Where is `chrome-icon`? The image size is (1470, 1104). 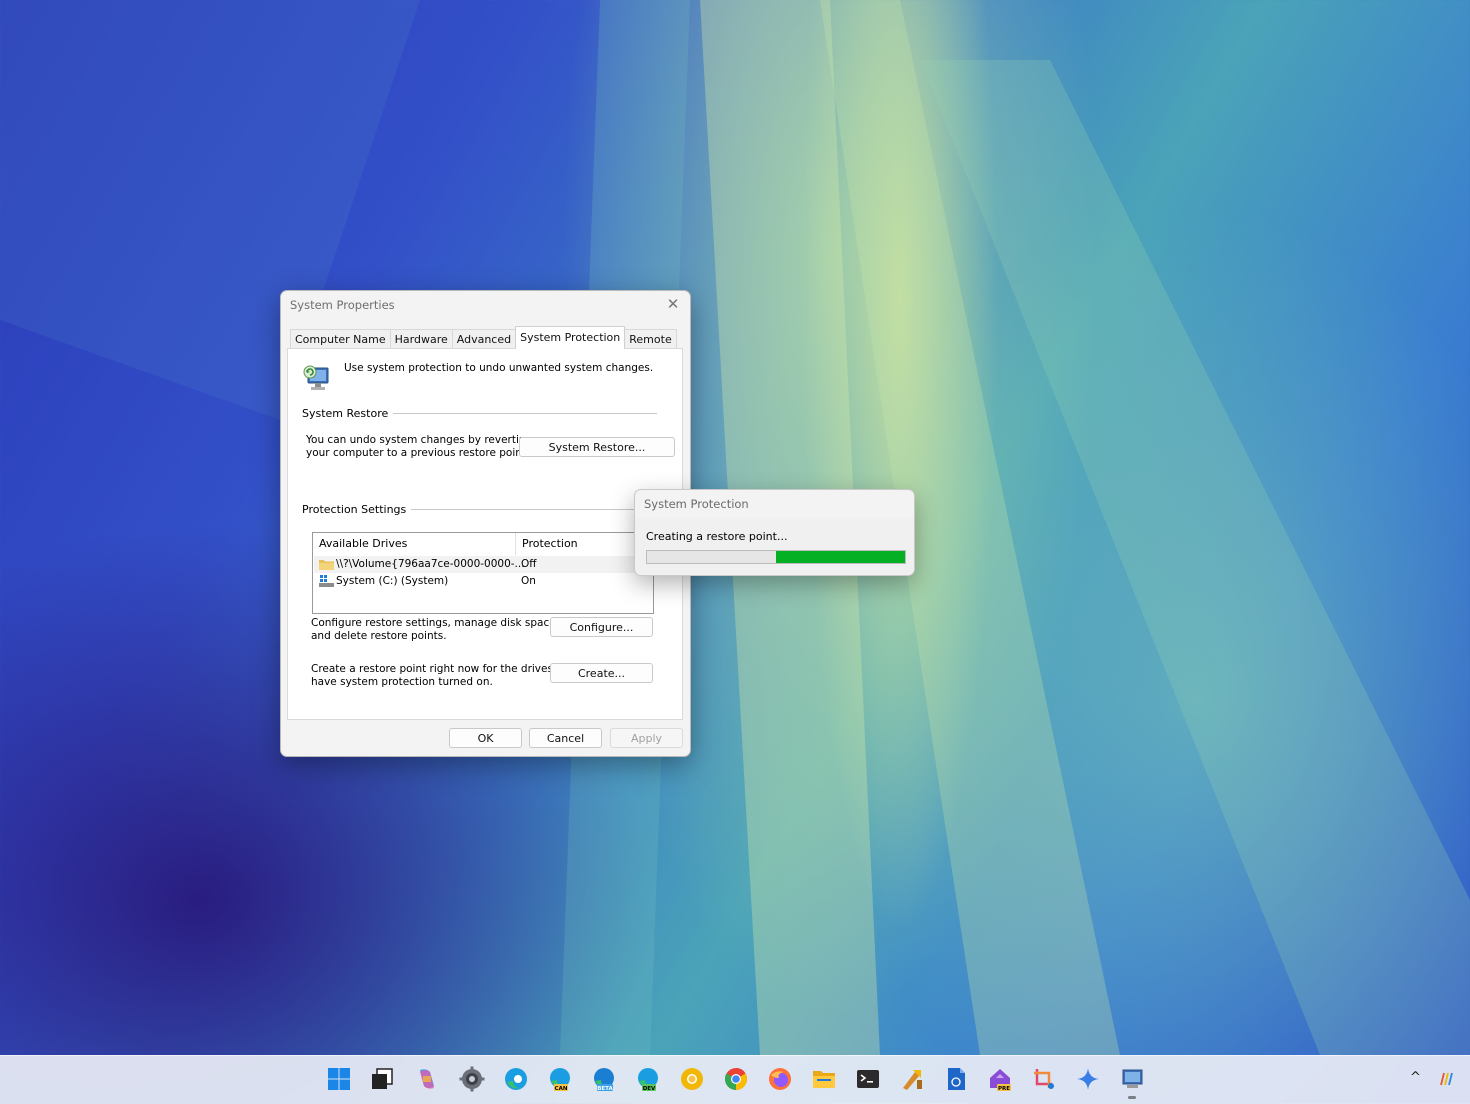 chrome-icon is located at coordinates (736, 1079).